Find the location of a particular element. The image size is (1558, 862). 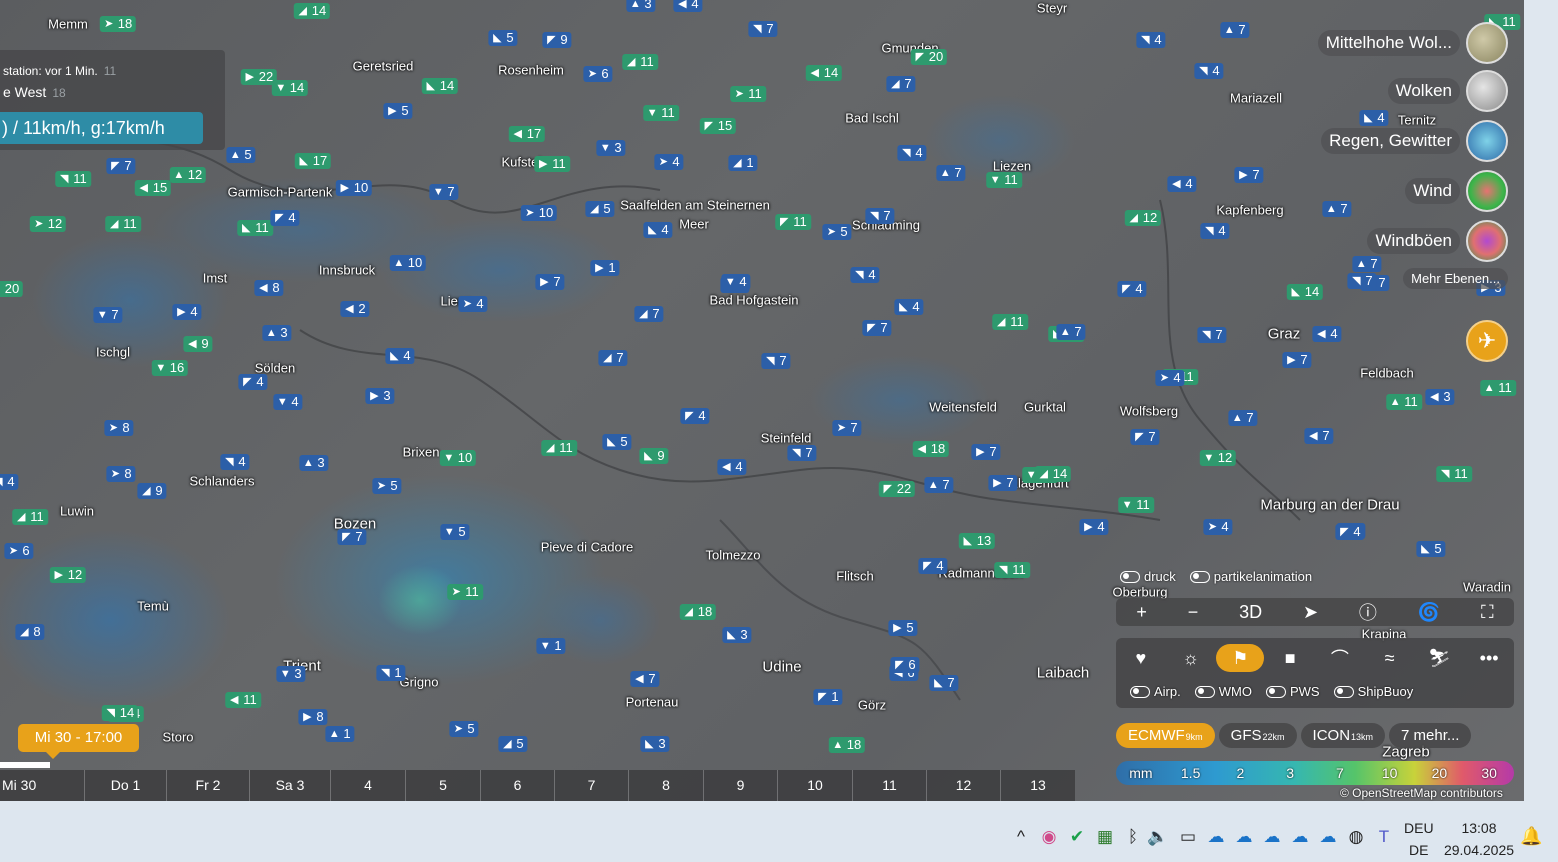

wind-marker: ▲ 12 is located at coordinates (188, 175).